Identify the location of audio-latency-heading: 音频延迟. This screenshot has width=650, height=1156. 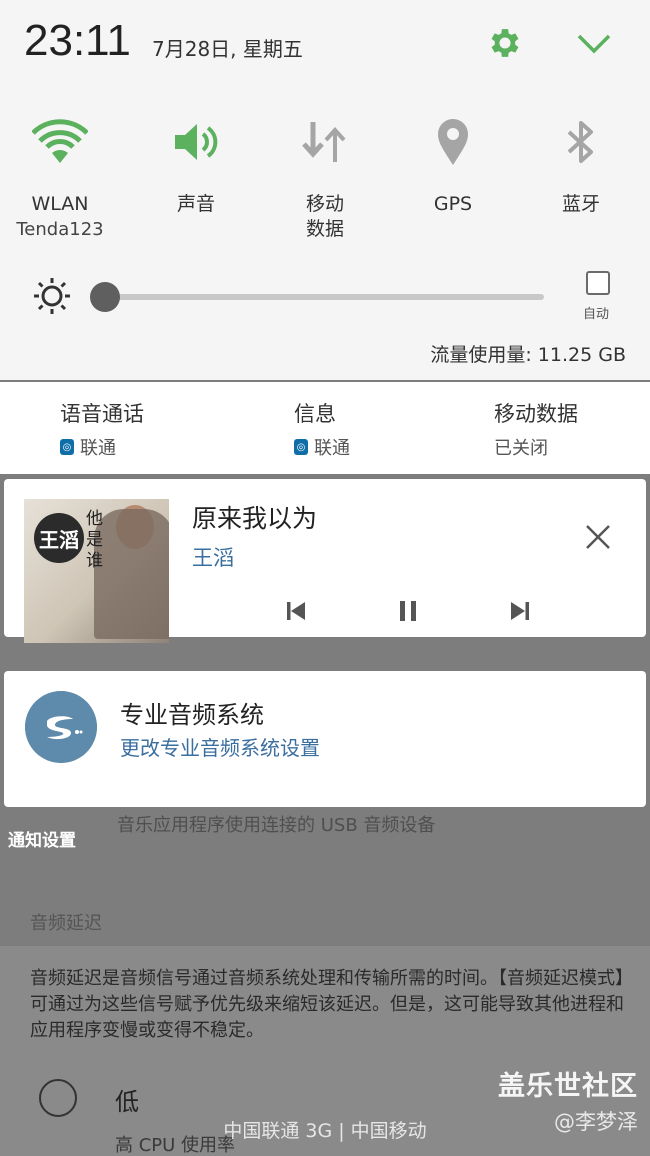
(66, 923).